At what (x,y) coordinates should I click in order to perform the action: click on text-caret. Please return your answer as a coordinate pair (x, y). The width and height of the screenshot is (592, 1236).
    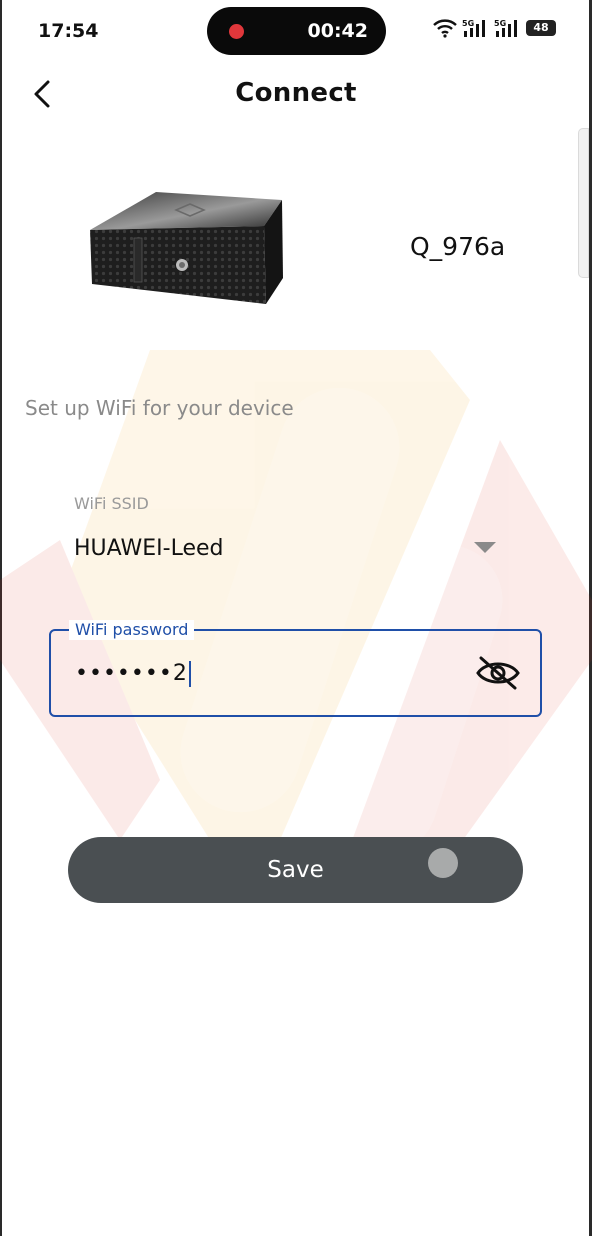
    Looking at the image, I should click on (189, 674).